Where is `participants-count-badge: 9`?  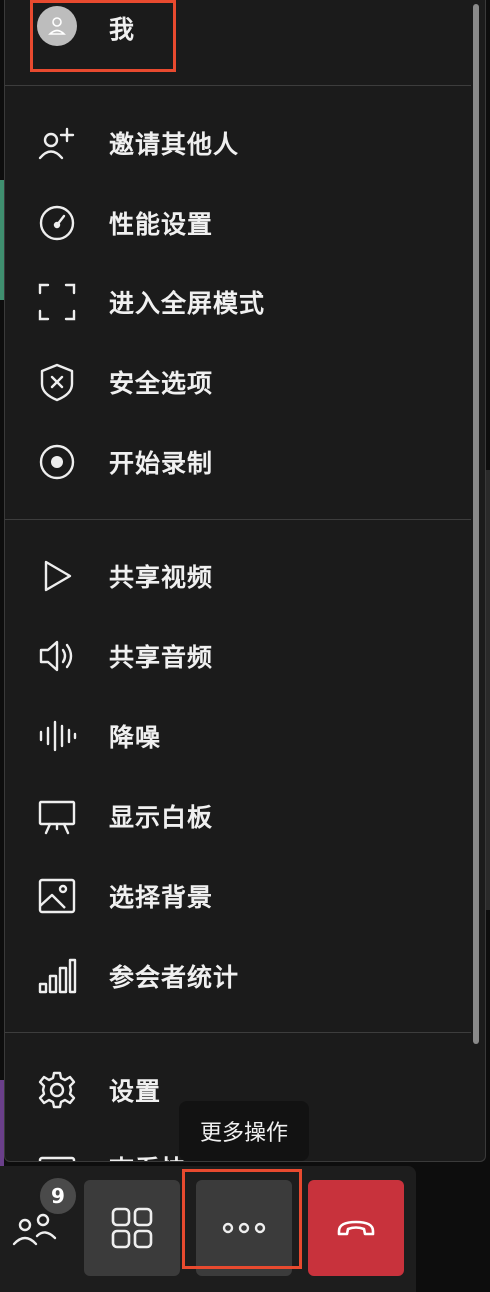
participants-count-badge: 9 is located at coordinates (58, 1196).